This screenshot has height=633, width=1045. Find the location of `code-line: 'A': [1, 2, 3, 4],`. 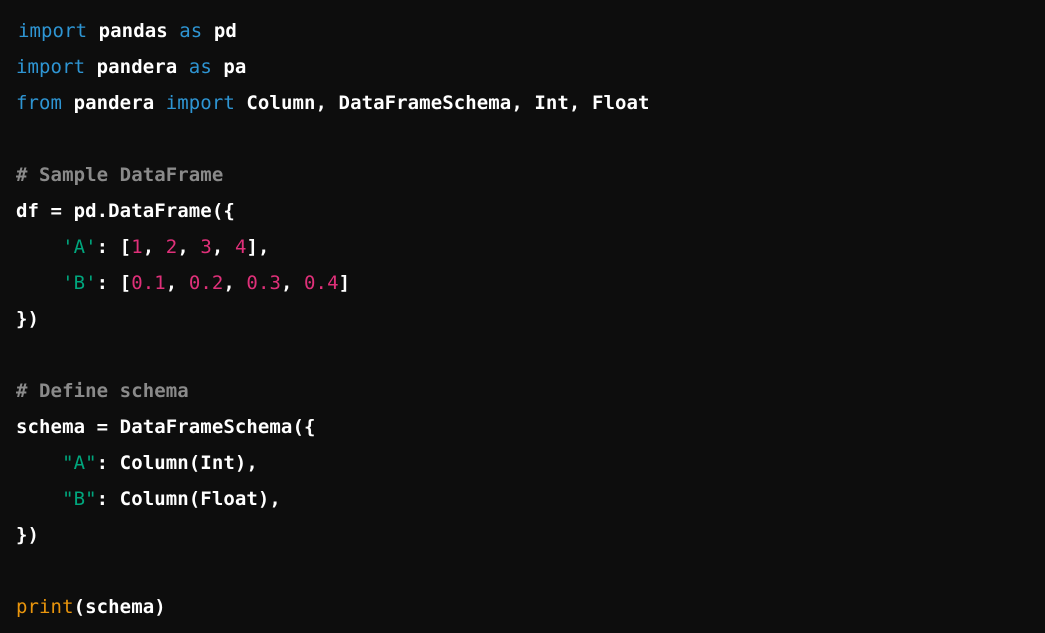

code-line: 'A': [1, 2, 3, 4], is located at coordinates (333, 247).